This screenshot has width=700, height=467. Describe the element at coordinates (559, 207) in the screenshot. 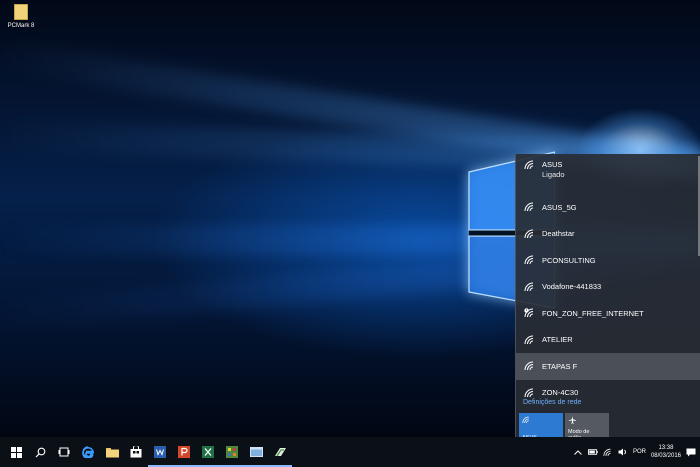

I see `network-name: ASUS_5G` at that location.